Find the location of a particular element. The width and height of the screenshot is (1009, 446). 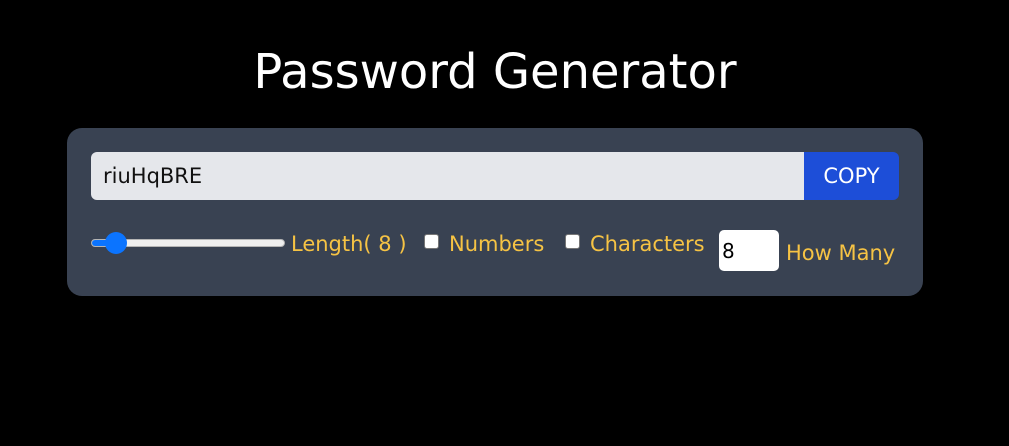

length-slider is located at coordinates (188, 243).